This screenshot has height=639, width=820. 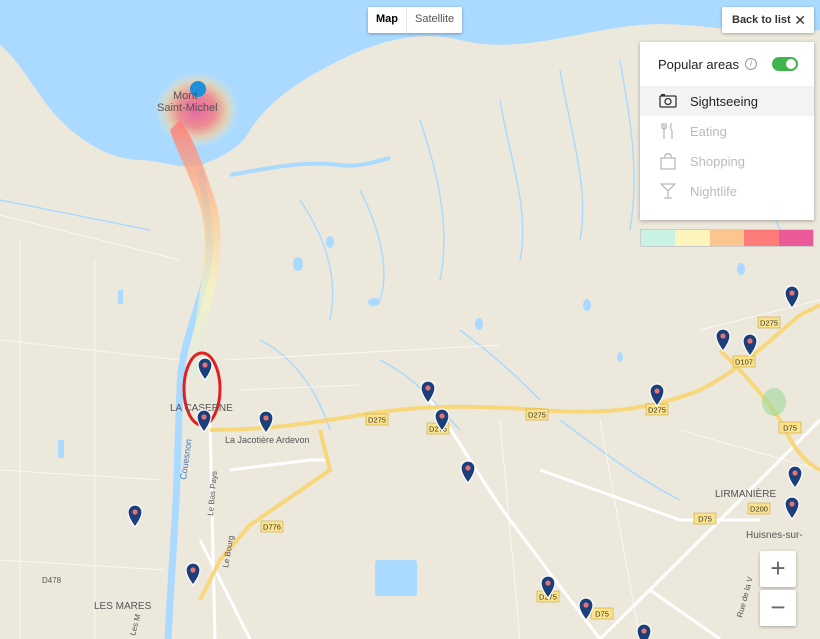 I want to click on map-type-satellite-button: Satellite, so click(x=434, y=20).